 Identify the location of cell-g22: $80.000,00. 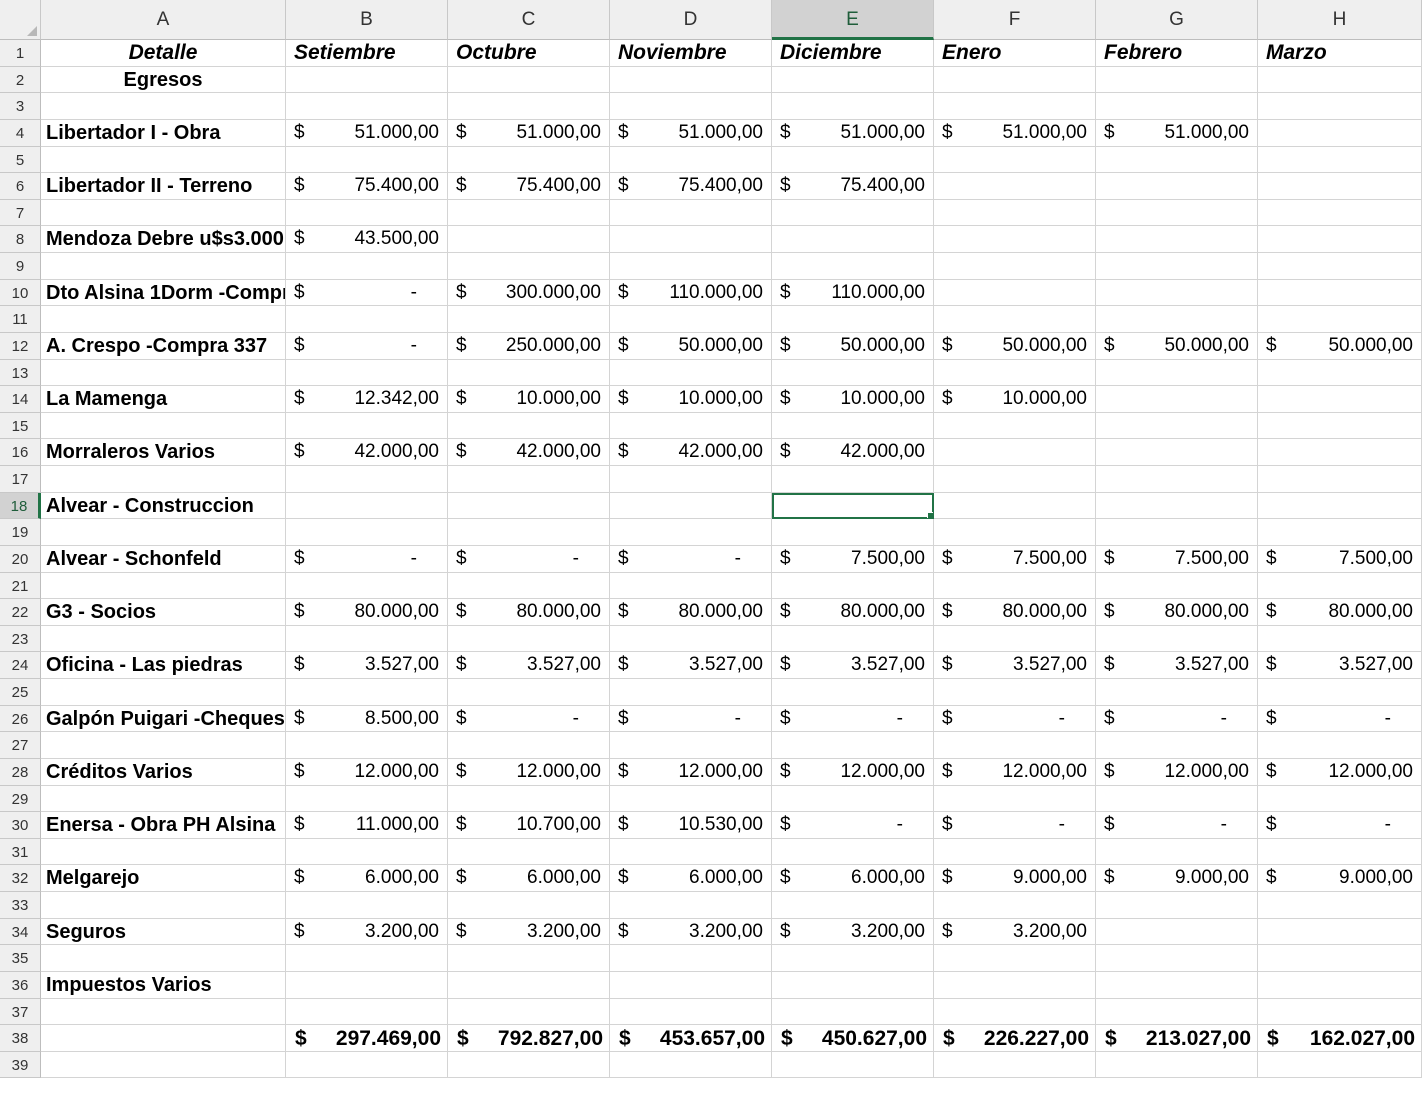
(1177, 612).